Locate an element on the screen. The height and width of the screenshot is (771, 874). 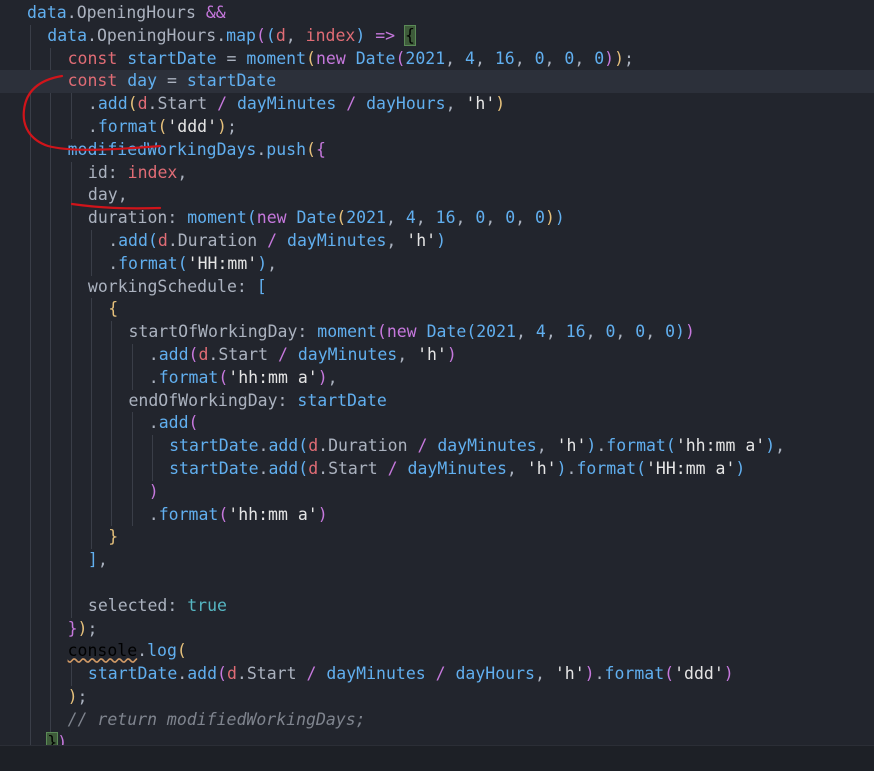
code-token: 'ddd' is located at coordinates (192, 126).